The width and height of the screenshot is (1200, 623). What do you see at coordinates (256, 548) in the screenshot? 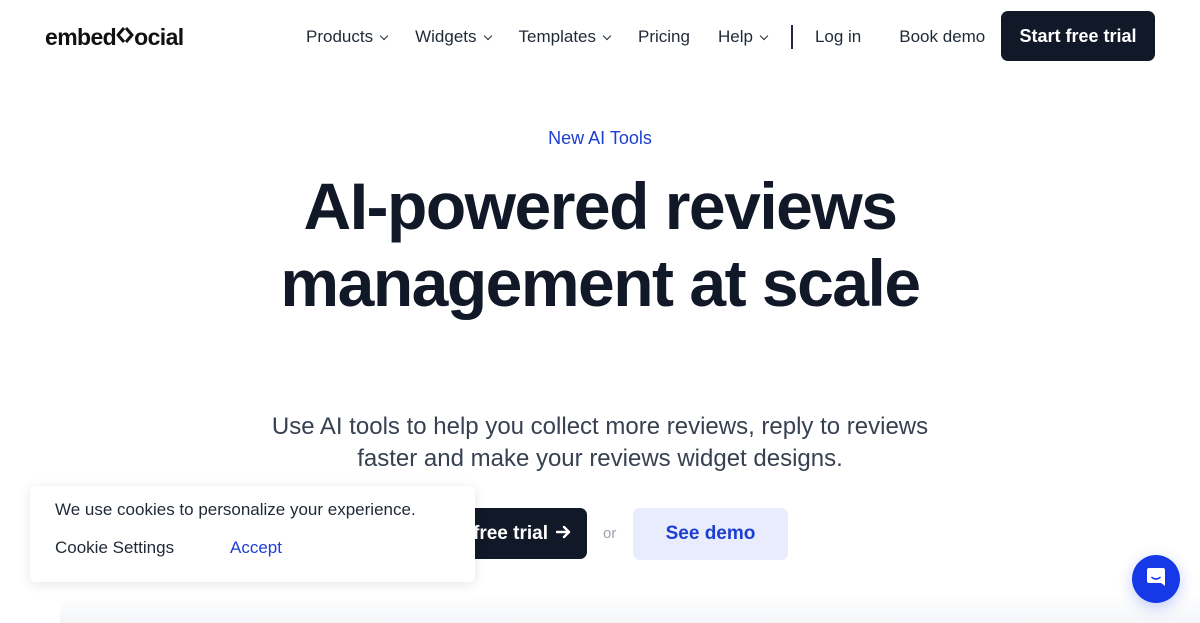
I see `cookie-accept-button: Accept` at bounding box center [256, 548].